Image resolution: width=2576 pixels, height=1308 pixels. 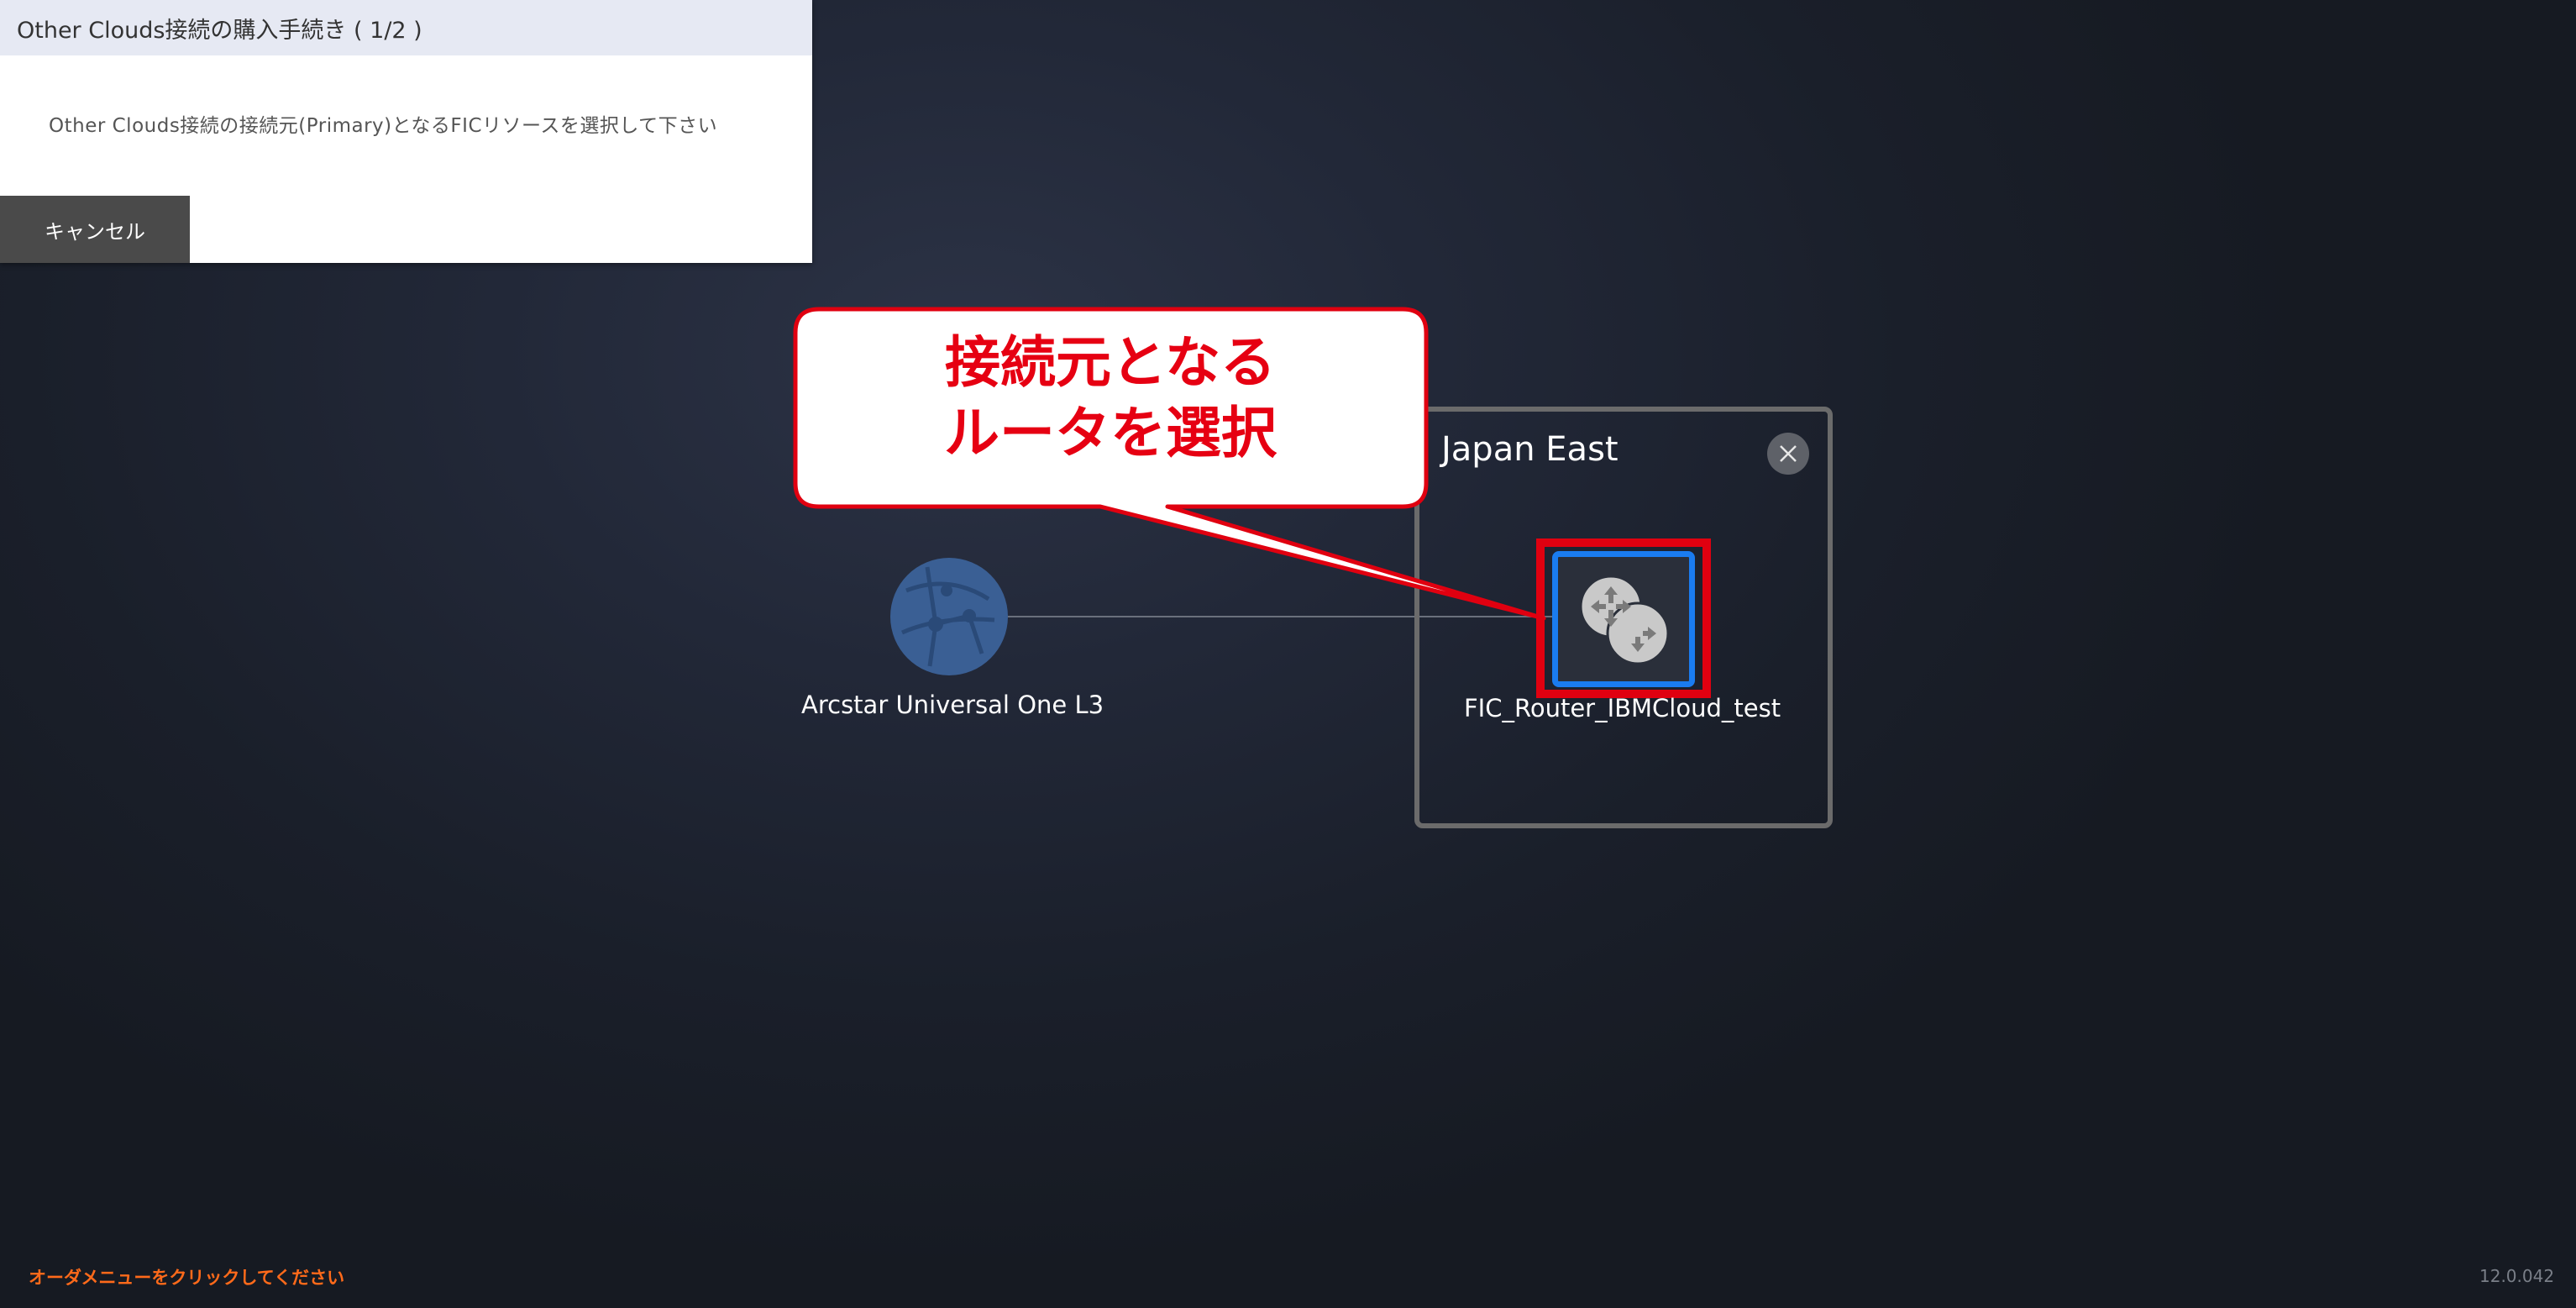 What do you see at coordinates (1110, 398) in the screenshot?
I see `callout-text: 接続元となる ルータを選択` at bounding box center [1110, 398].